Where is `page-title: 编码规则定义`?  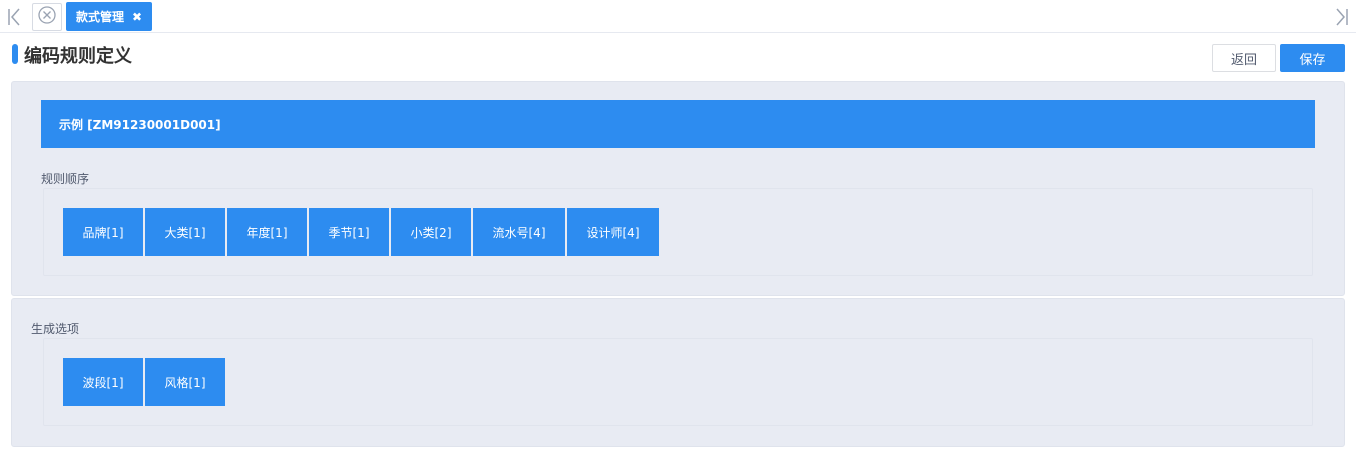
page-title: 编码规则定义 is located at coordinates (78, 56).